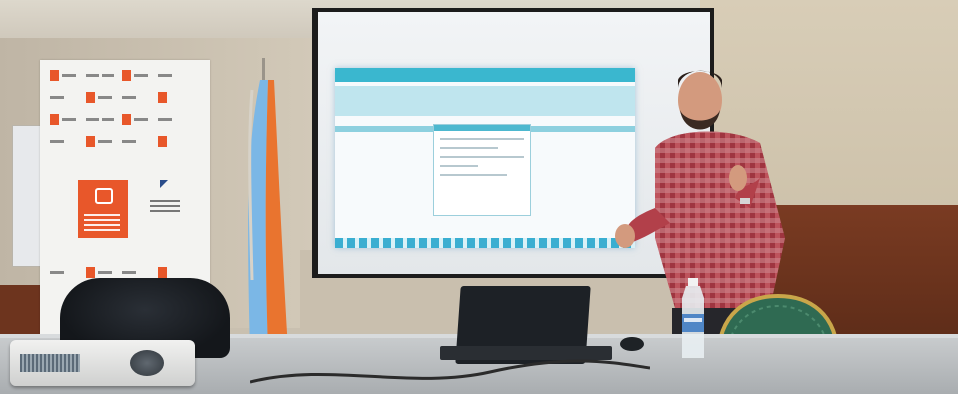 This screenshot has height=394, width=958. I want to click on logo-icon, so click(104, 196).